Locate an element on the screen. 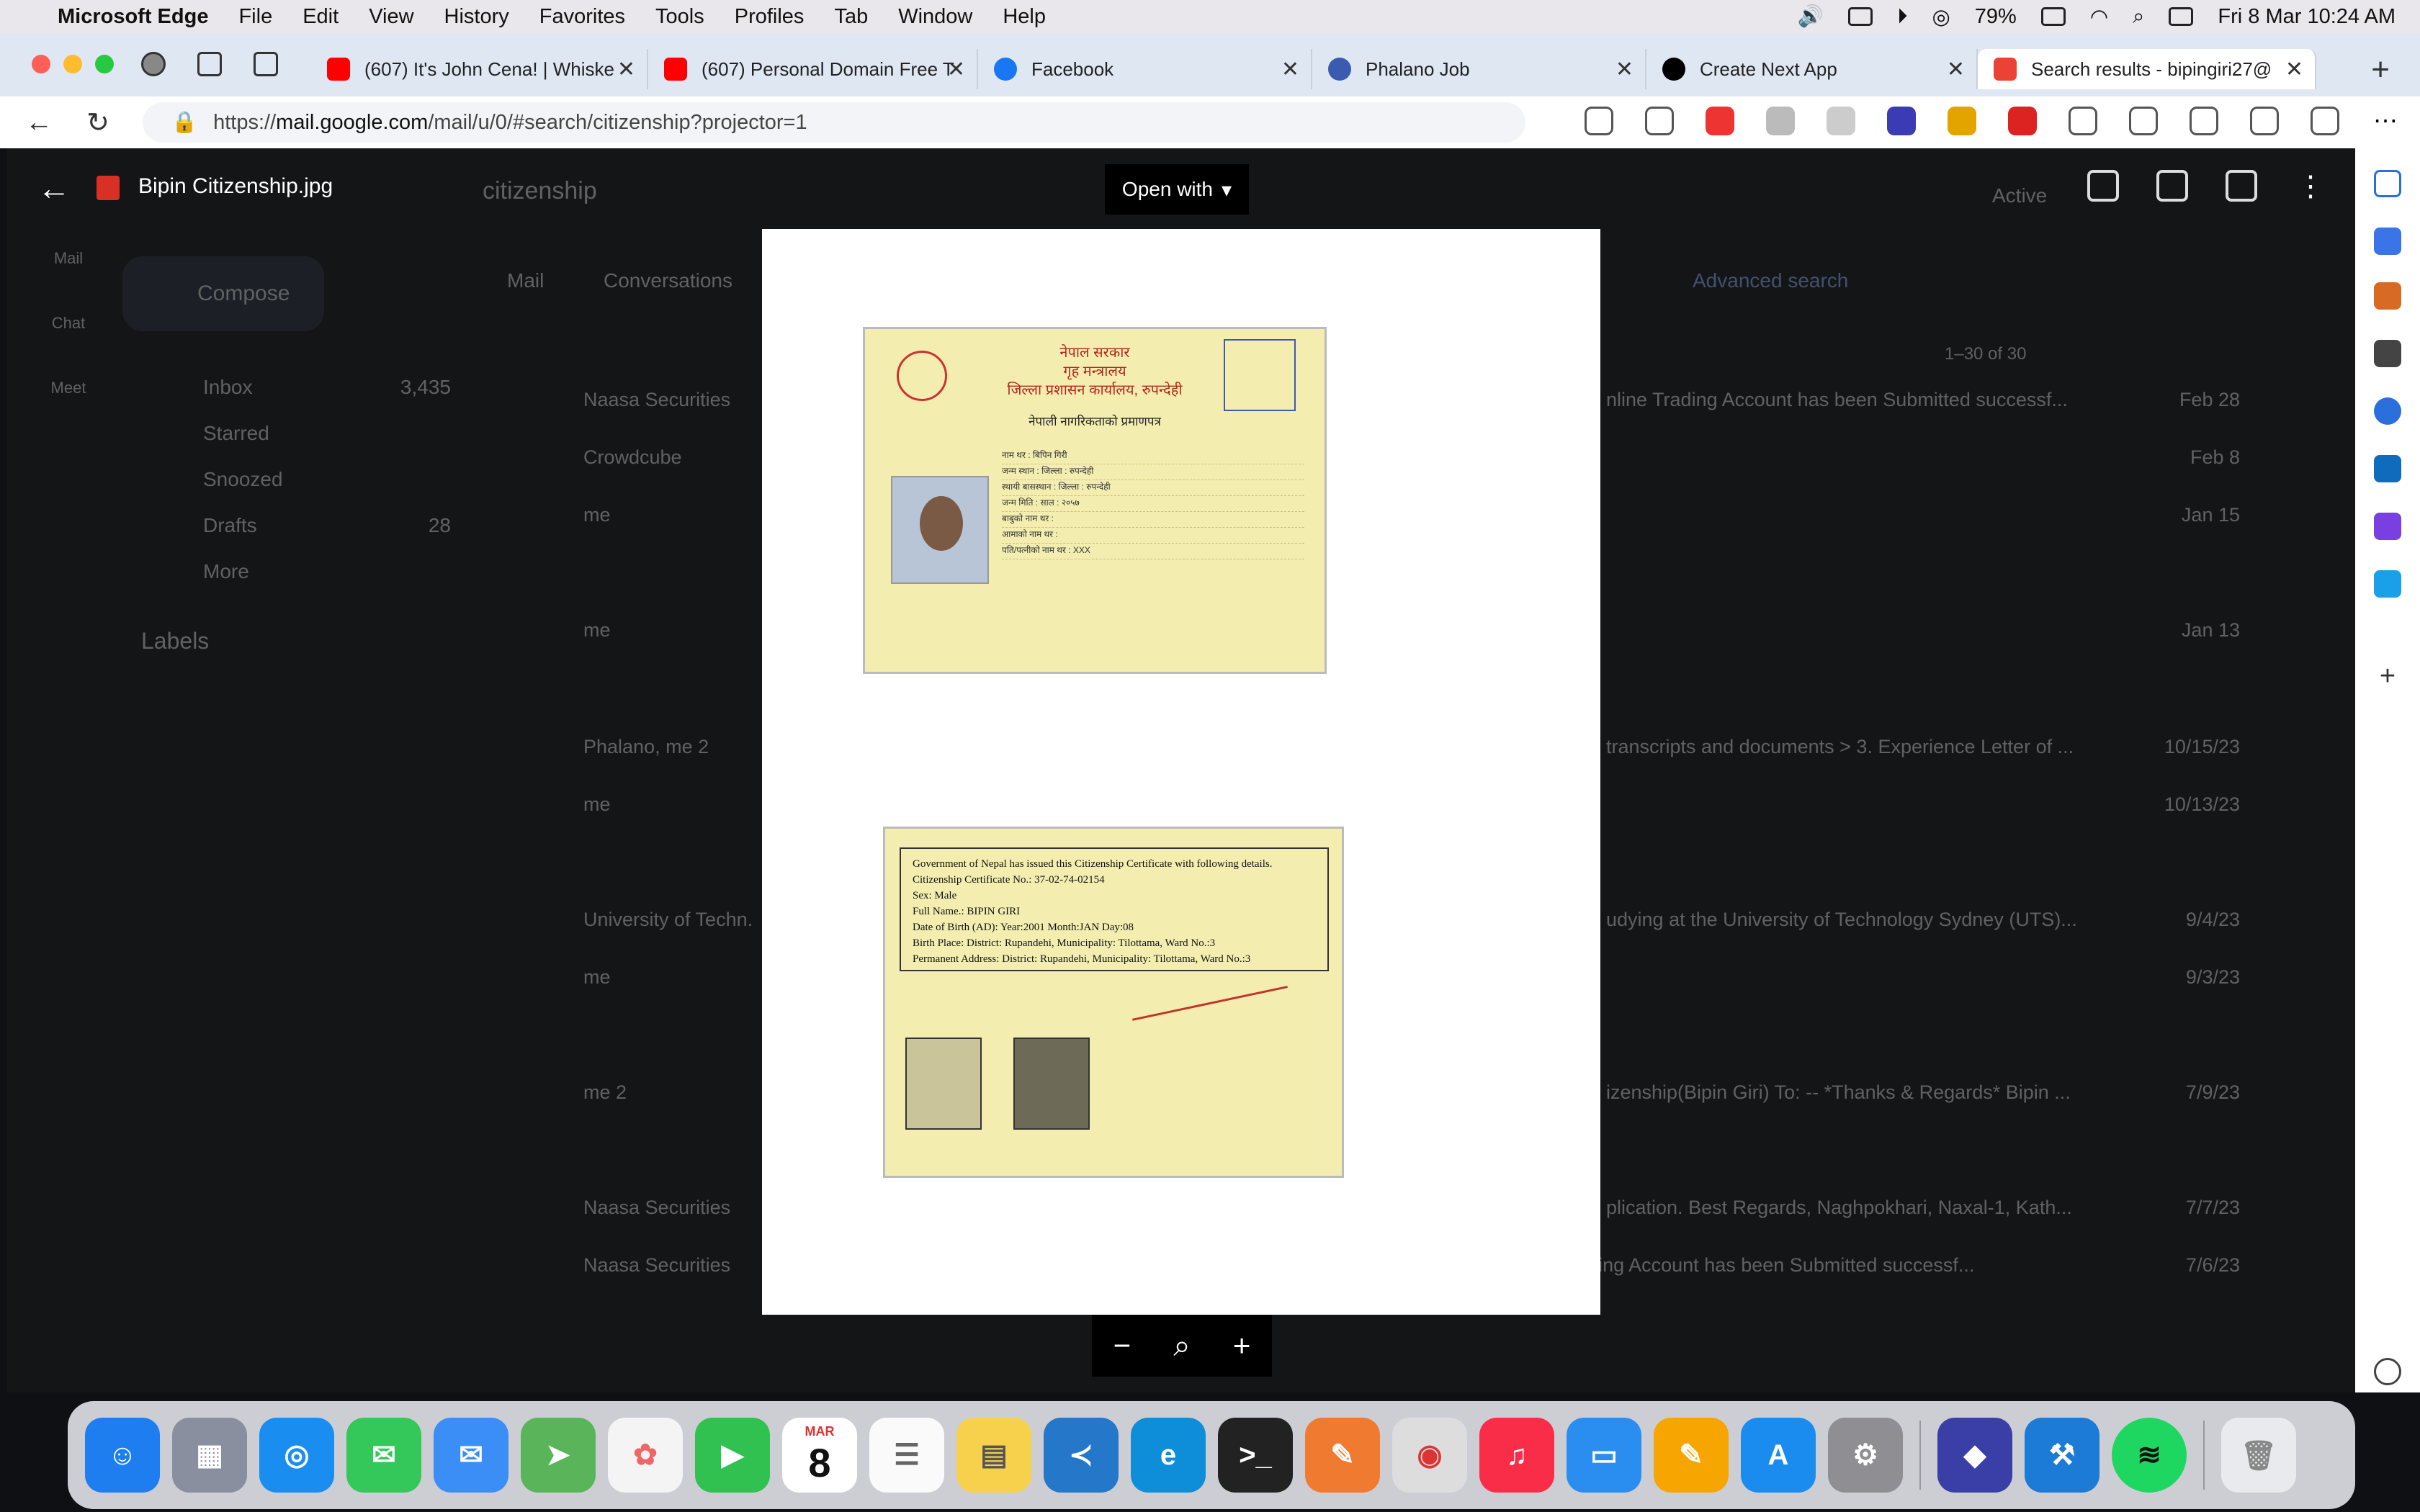 This screenshot has width=2420, height=1512. more-icon: ⋯ is located at coordinates (2385, 121).